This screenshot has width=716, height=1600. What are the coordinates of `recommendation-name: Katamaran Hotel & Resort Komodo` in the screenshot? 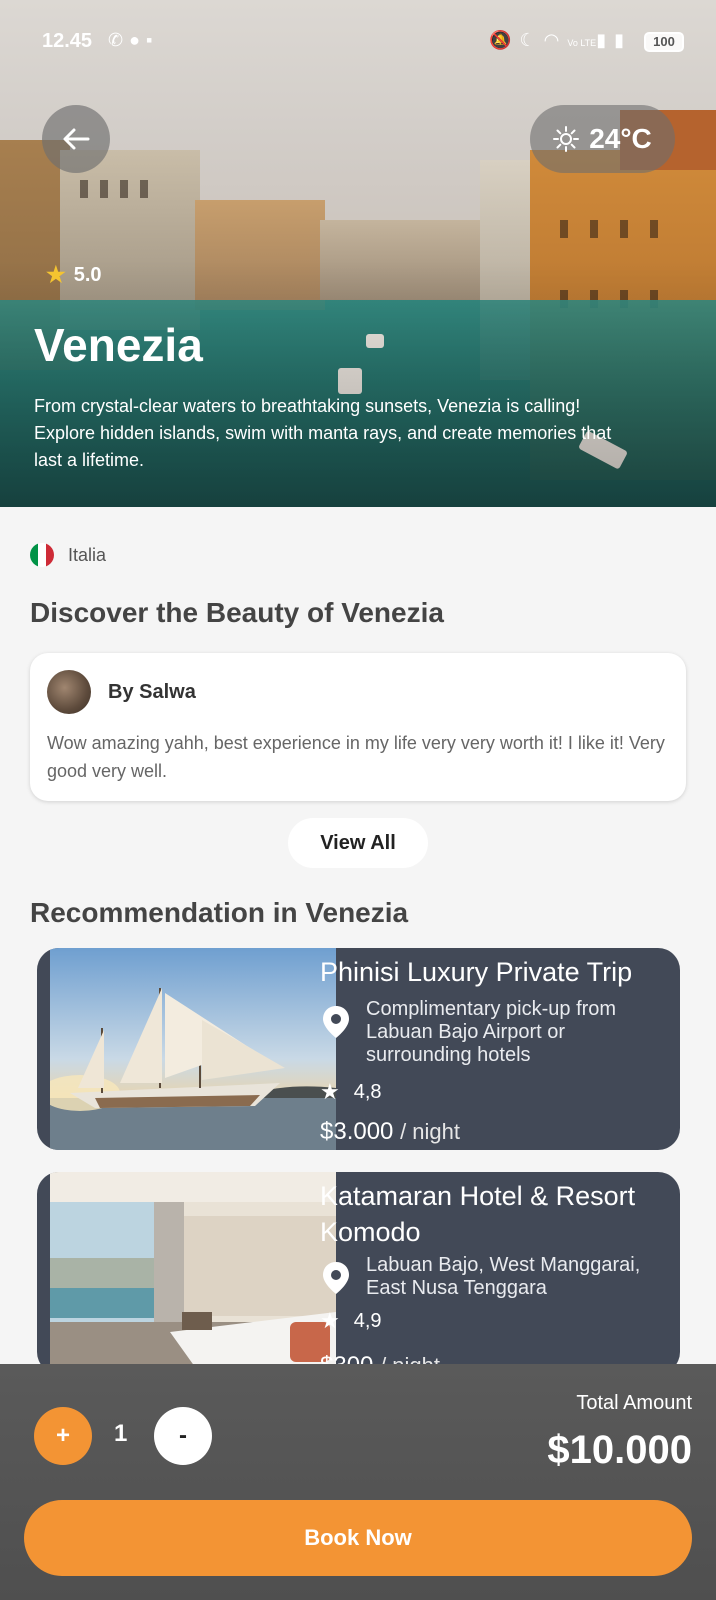 It's located at (478, 1214).